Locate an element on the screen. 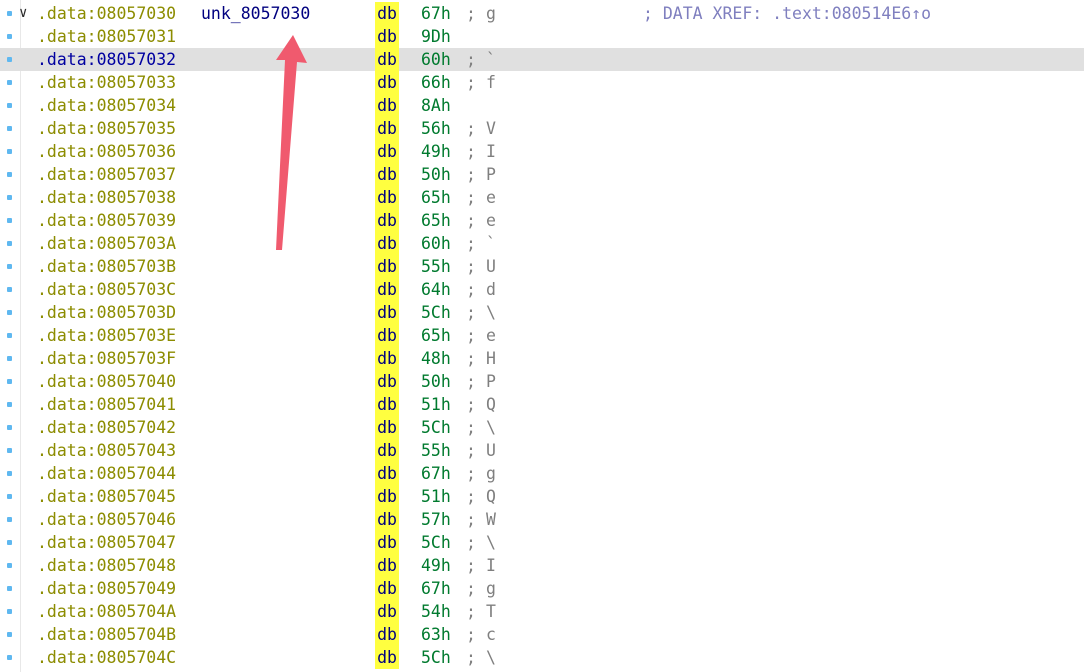 The image size is (1084, 672). red-arrow-annotation-icon is located at coordinates (291, 142).